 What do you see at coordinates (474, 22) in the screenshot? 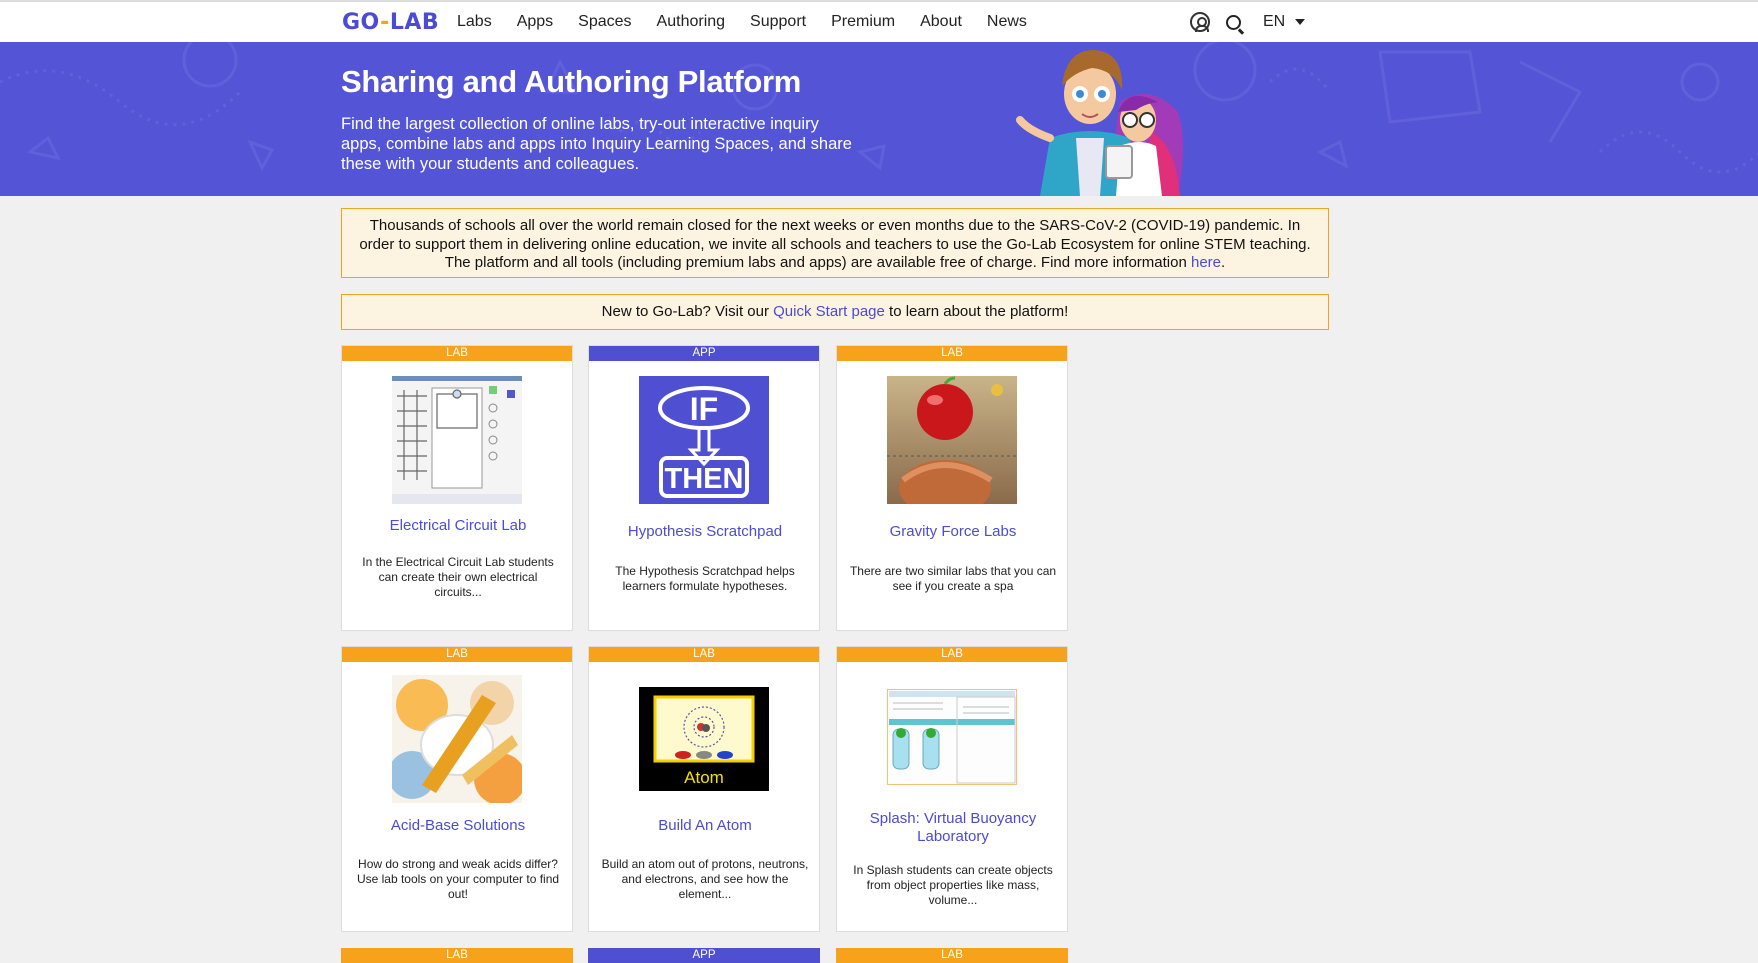
I see `nav-labs: Labs` at bounding box center [474, 22].